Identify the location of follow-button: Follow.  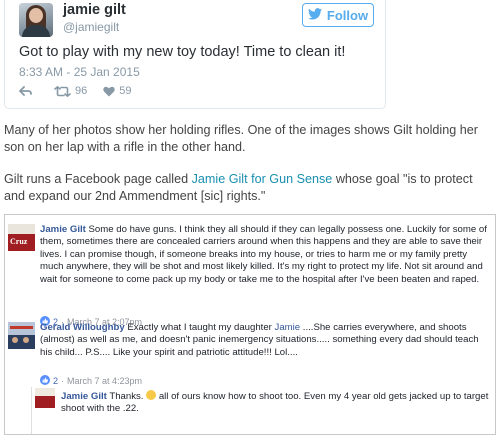
(338, 15).